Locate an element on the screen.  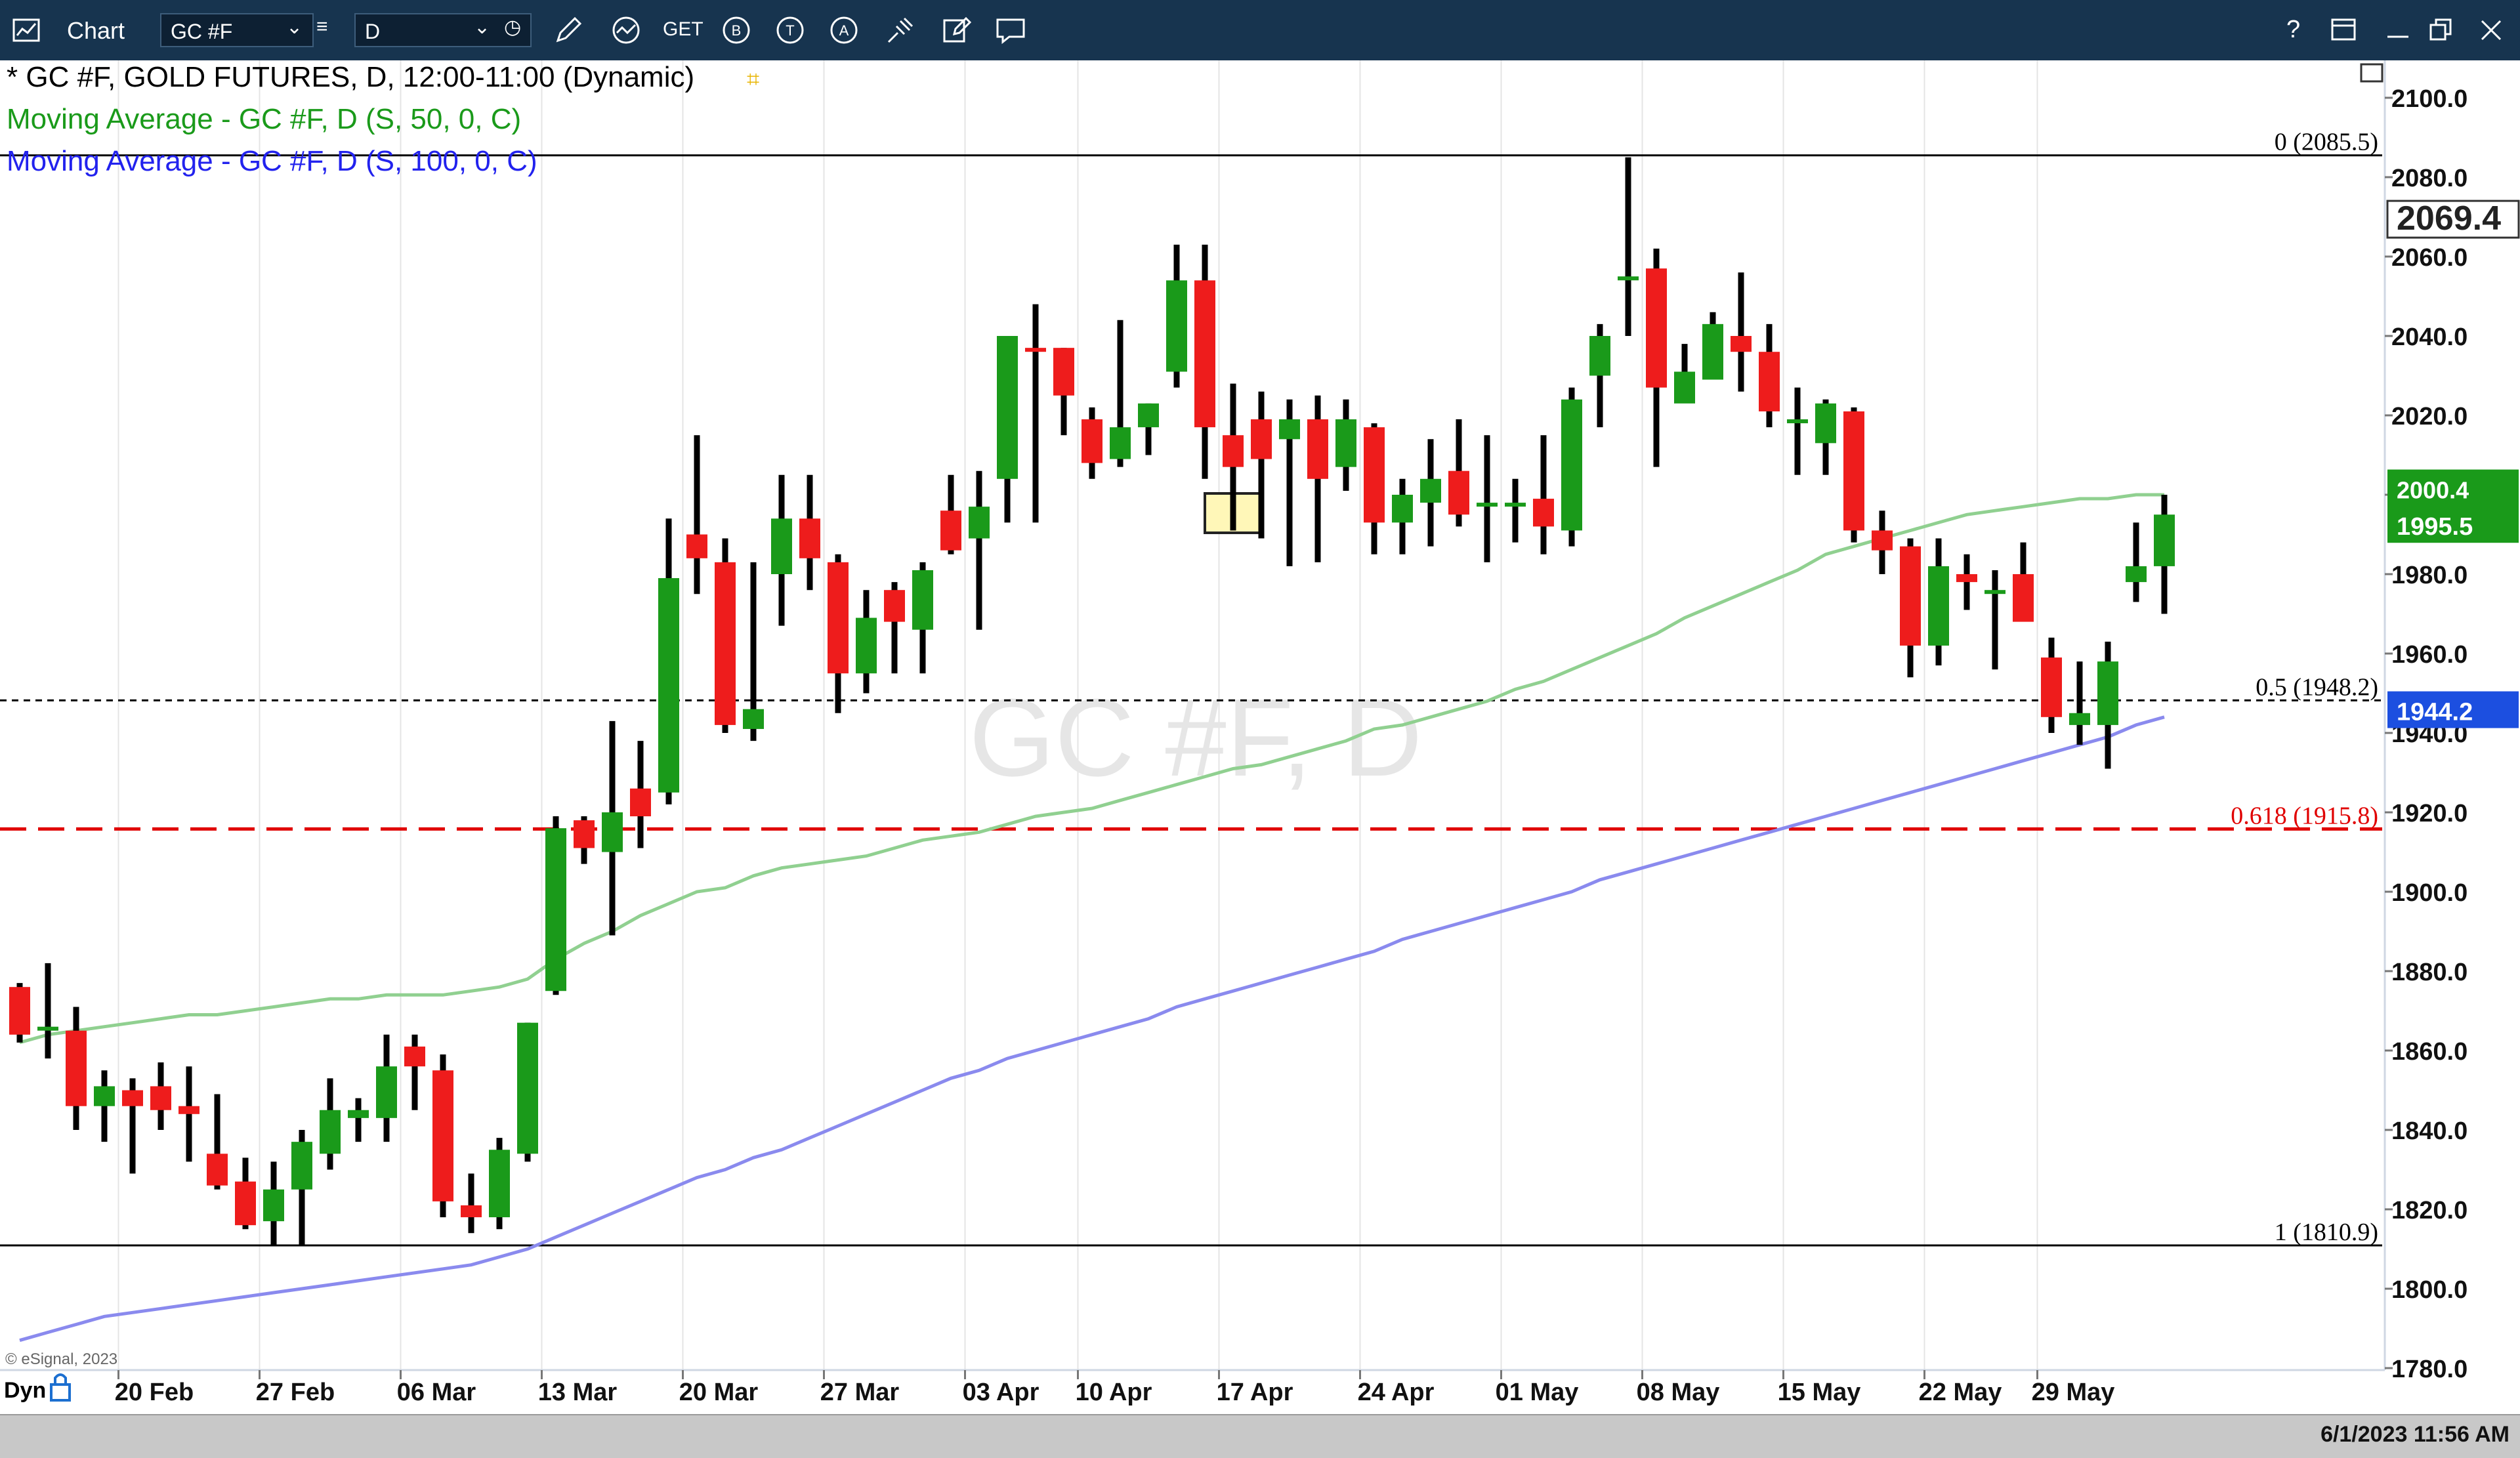
alert-button-icon: A is located at coordinates (844, 30).